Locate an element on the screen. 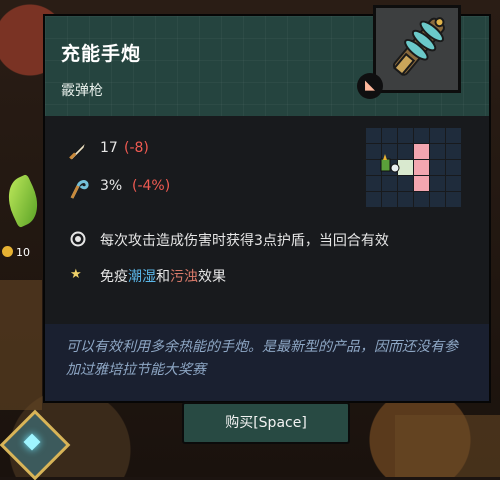 The height and width of the screenshot is (480, 500). item-type: 霰弹枪 is located at coordinates (82, 91).